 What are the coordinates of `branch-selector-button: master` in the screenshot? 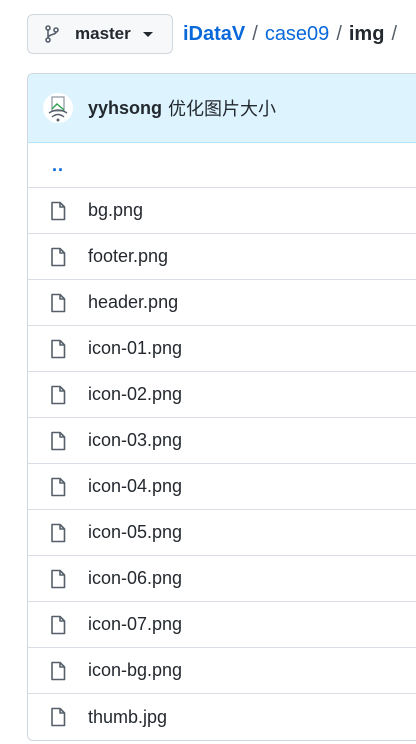 It's located at (100, 34).